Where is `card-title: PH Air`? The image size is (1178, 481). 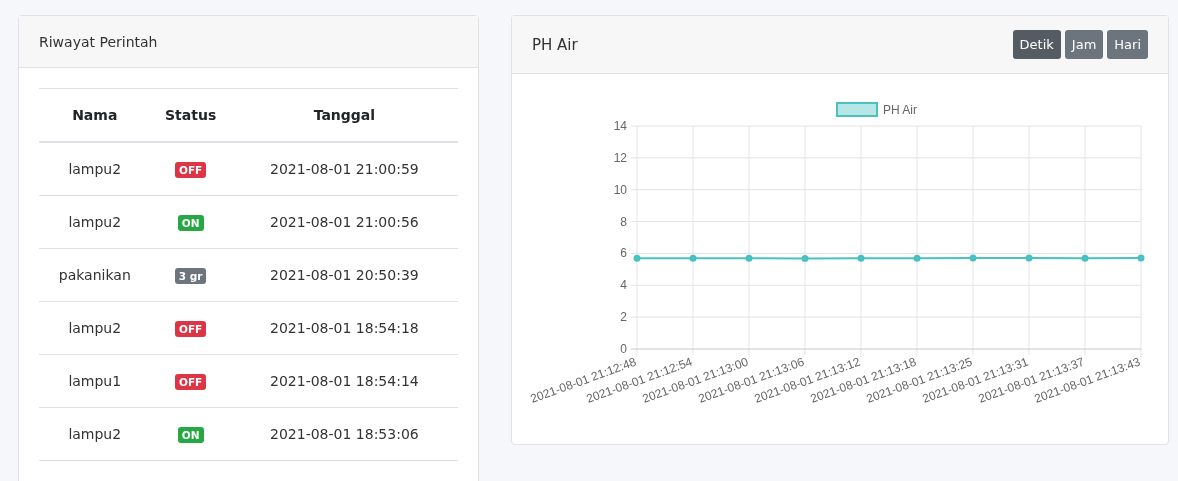 card-title: PH Air is located at coordinates (555, 44).